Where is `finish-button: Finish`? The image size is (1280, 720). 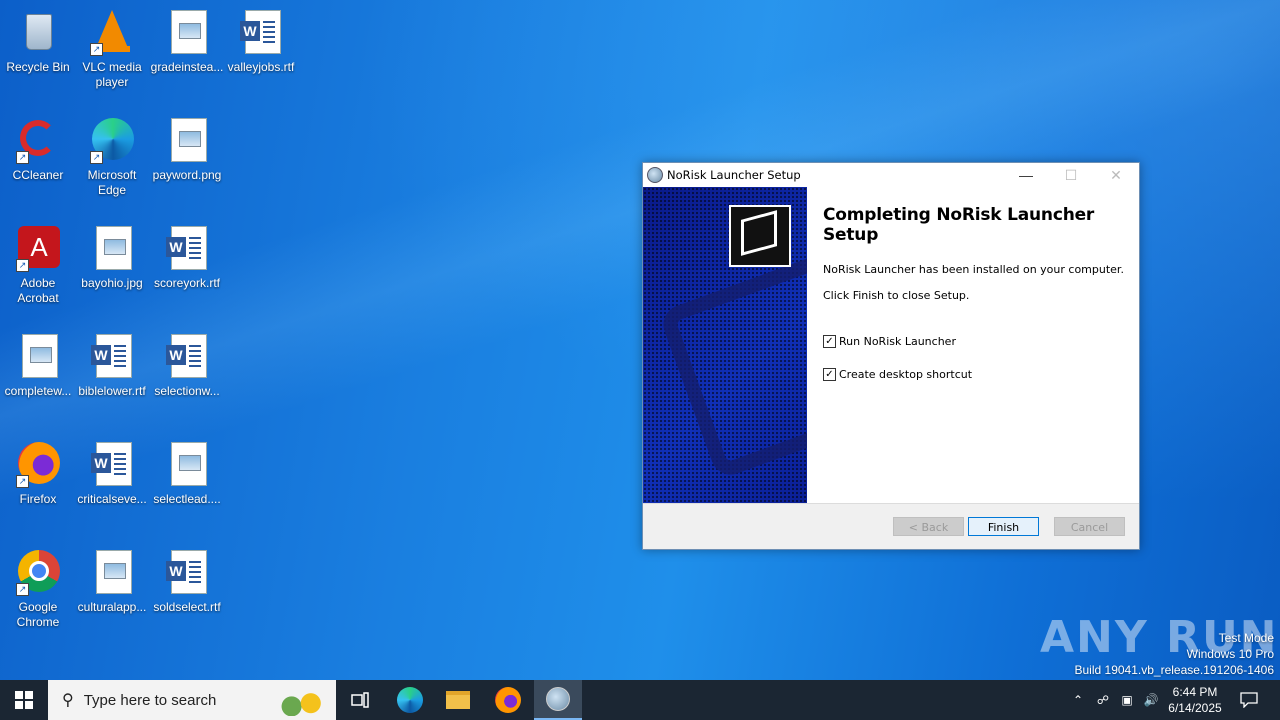 finish-button: Finish is located at coordinates (1003, 526).